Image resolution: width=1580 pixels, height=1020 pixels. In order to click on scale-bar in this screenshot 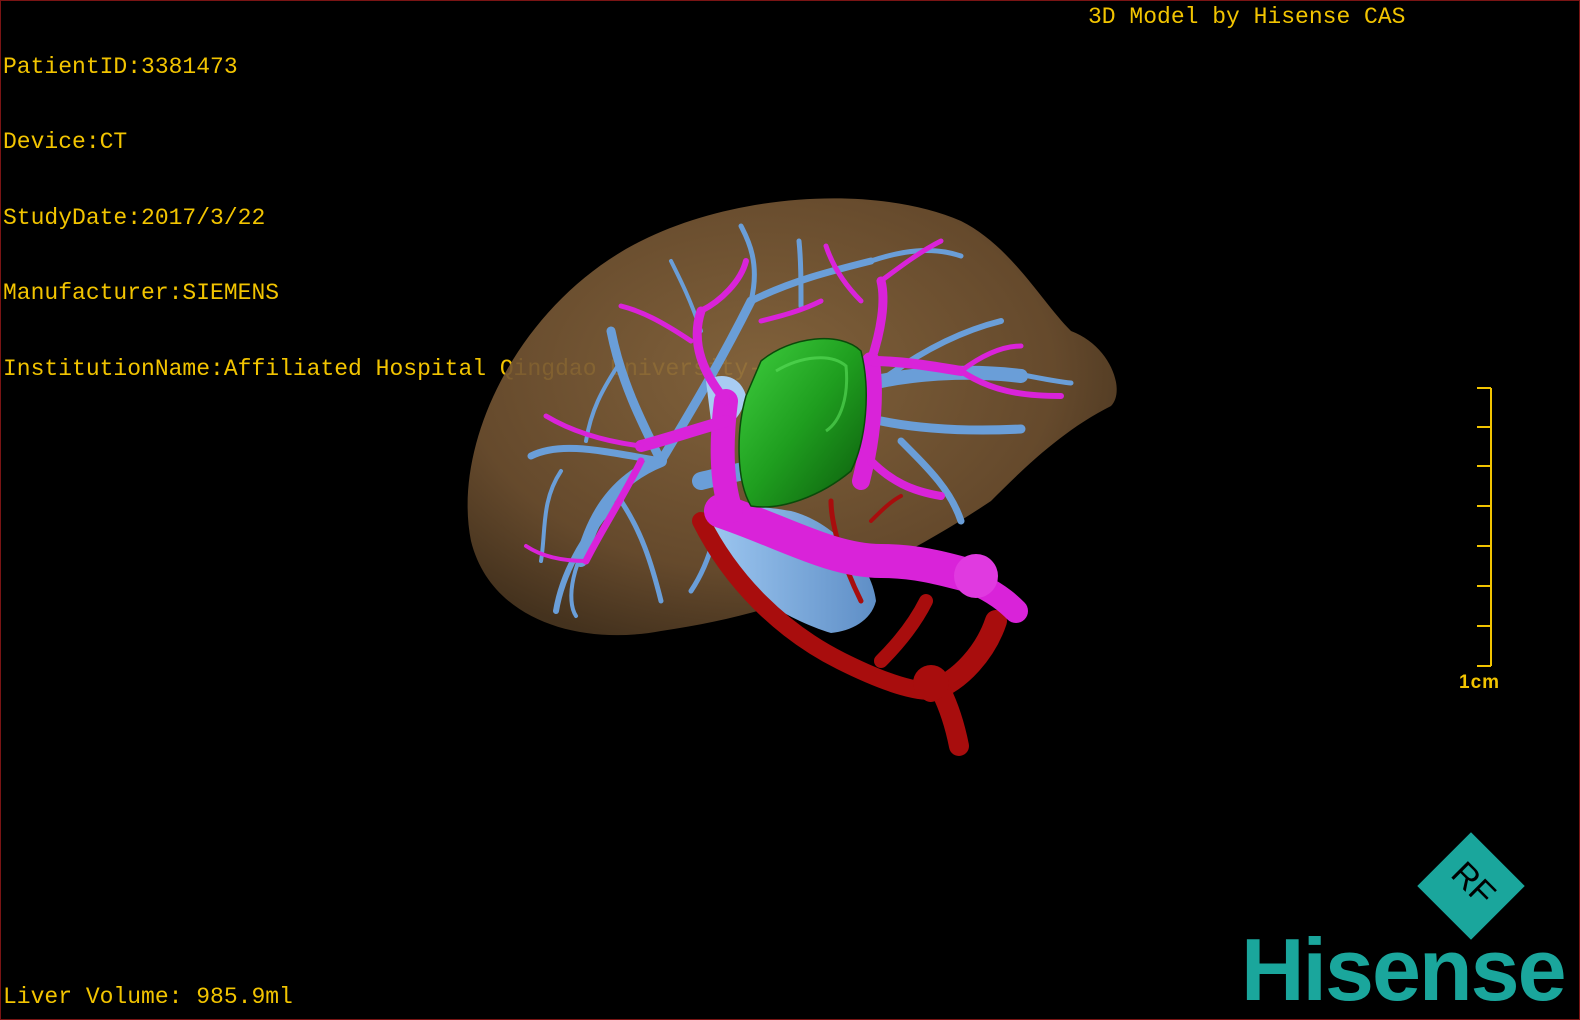, I will do `click(1484, 527)`.